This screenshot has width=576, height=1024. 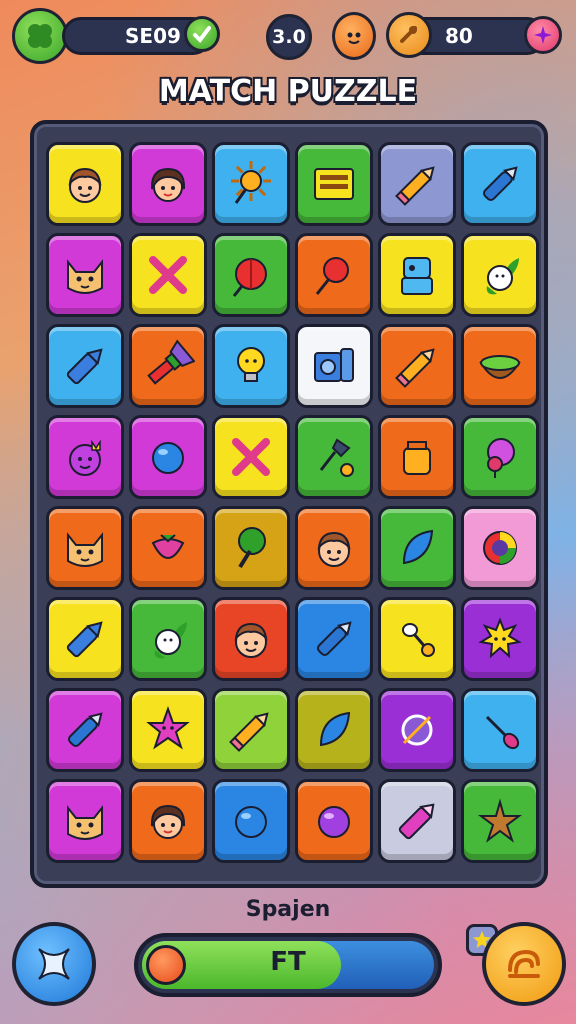 I want to click on tile-r1-c5, so click(x=417, y=184).